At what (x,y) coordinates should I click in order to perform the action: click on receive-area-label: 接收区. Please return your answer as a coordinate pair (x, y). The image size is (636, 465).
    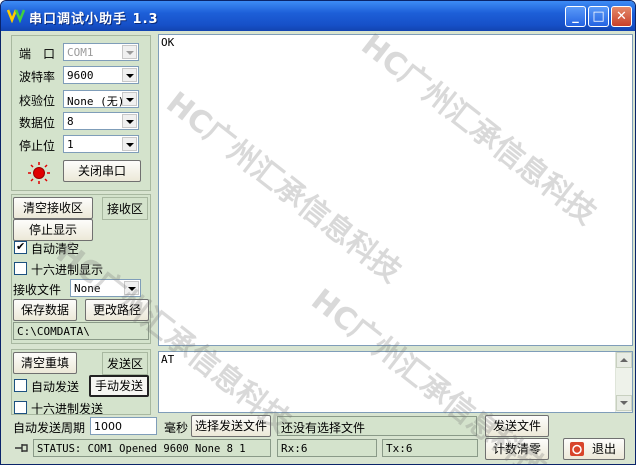
    Looking at the image, I should click on (125, 208).